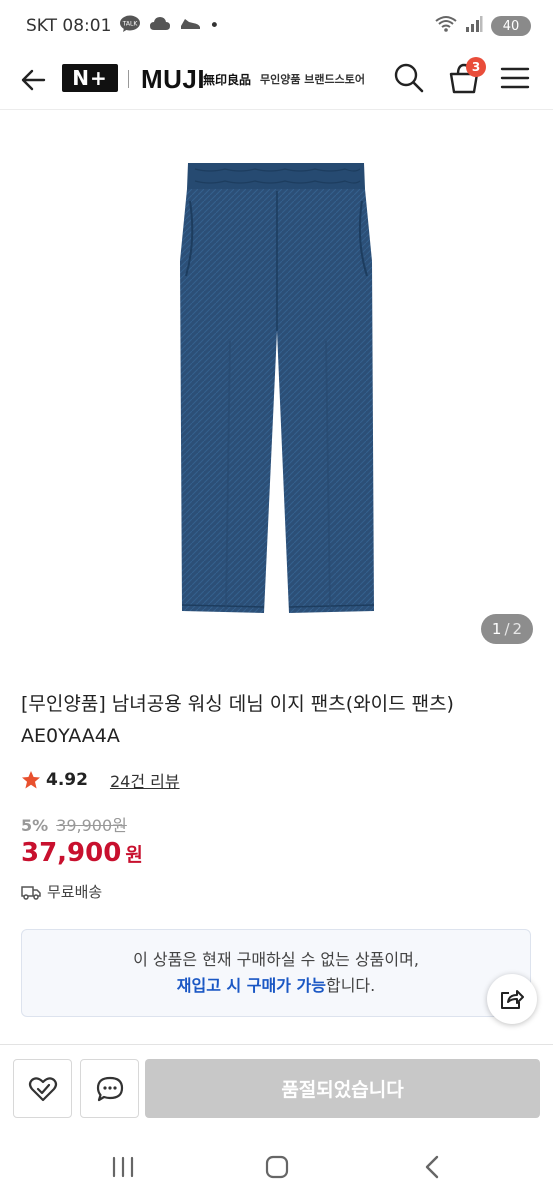 This screenshot has height=1200, width=553. I want to click on pager-total: 2, so click(517, 629).